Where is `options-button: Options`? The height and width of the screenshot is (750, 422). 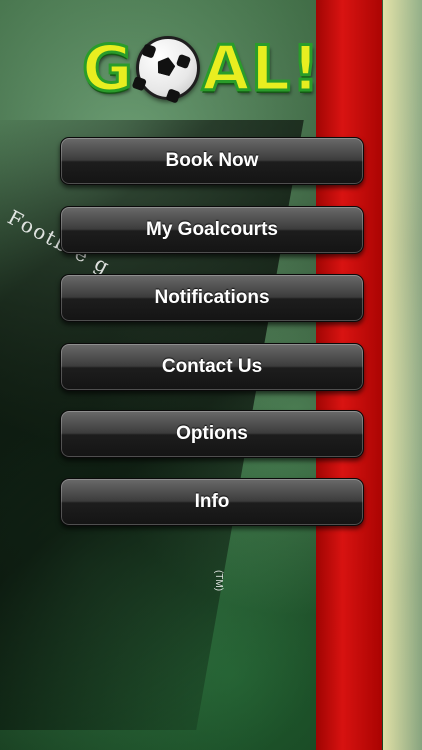
options-button: Options is located at coordinates (212, 434).